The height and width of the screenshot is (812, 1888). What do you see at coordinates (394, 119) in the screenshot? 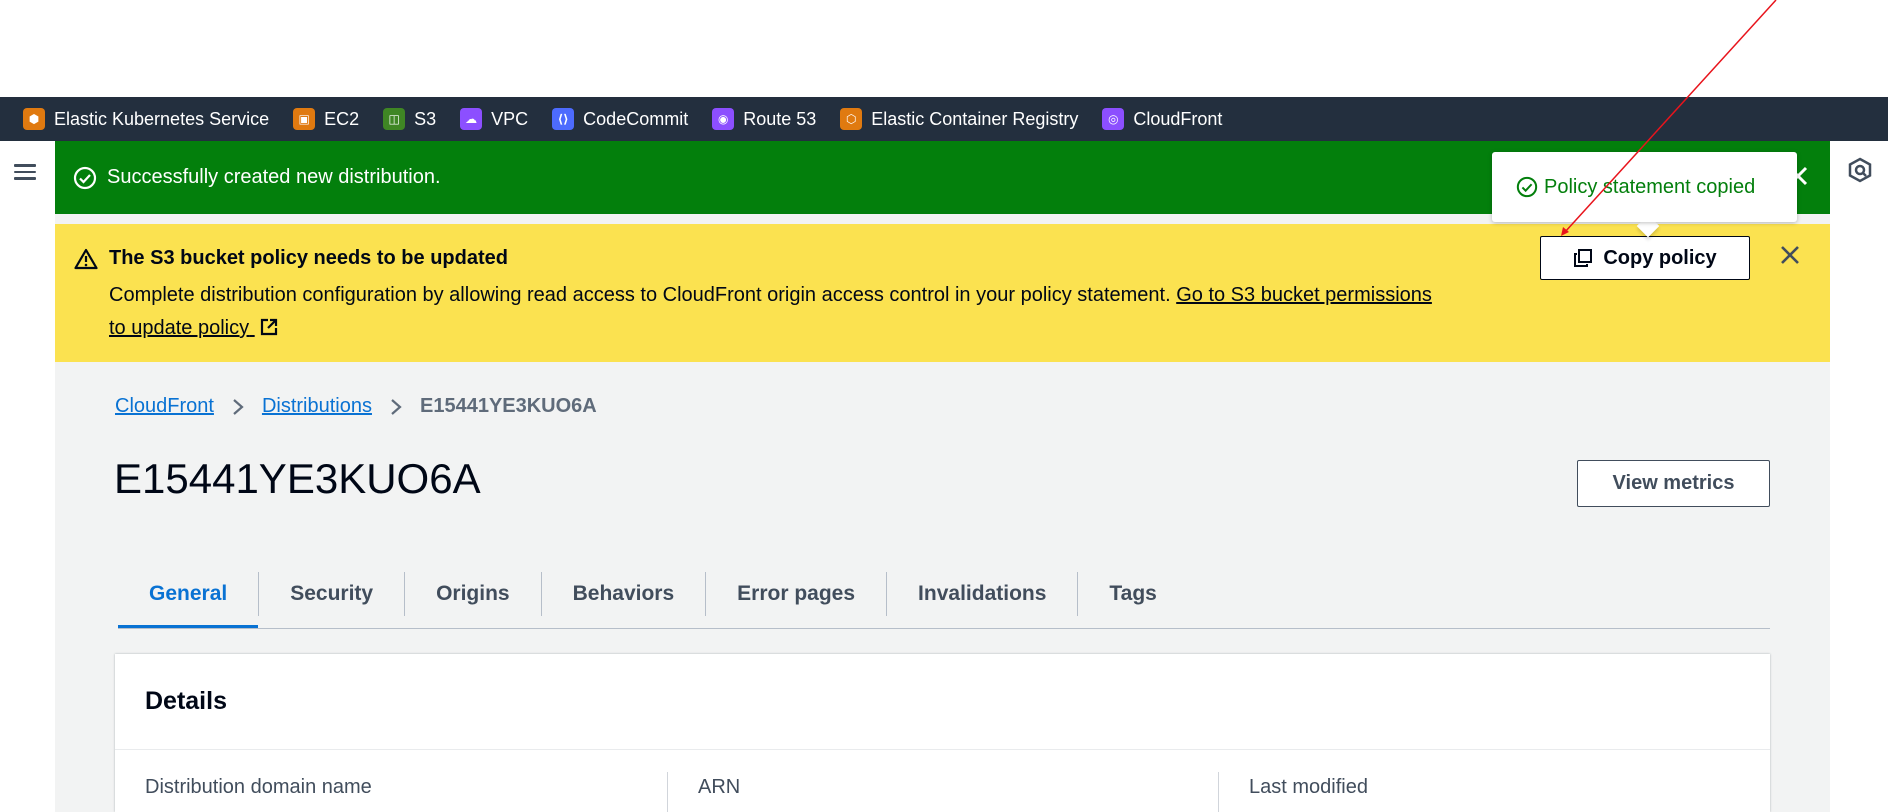
I see `s3-icon: ◫` at bounding box center [394, 119].